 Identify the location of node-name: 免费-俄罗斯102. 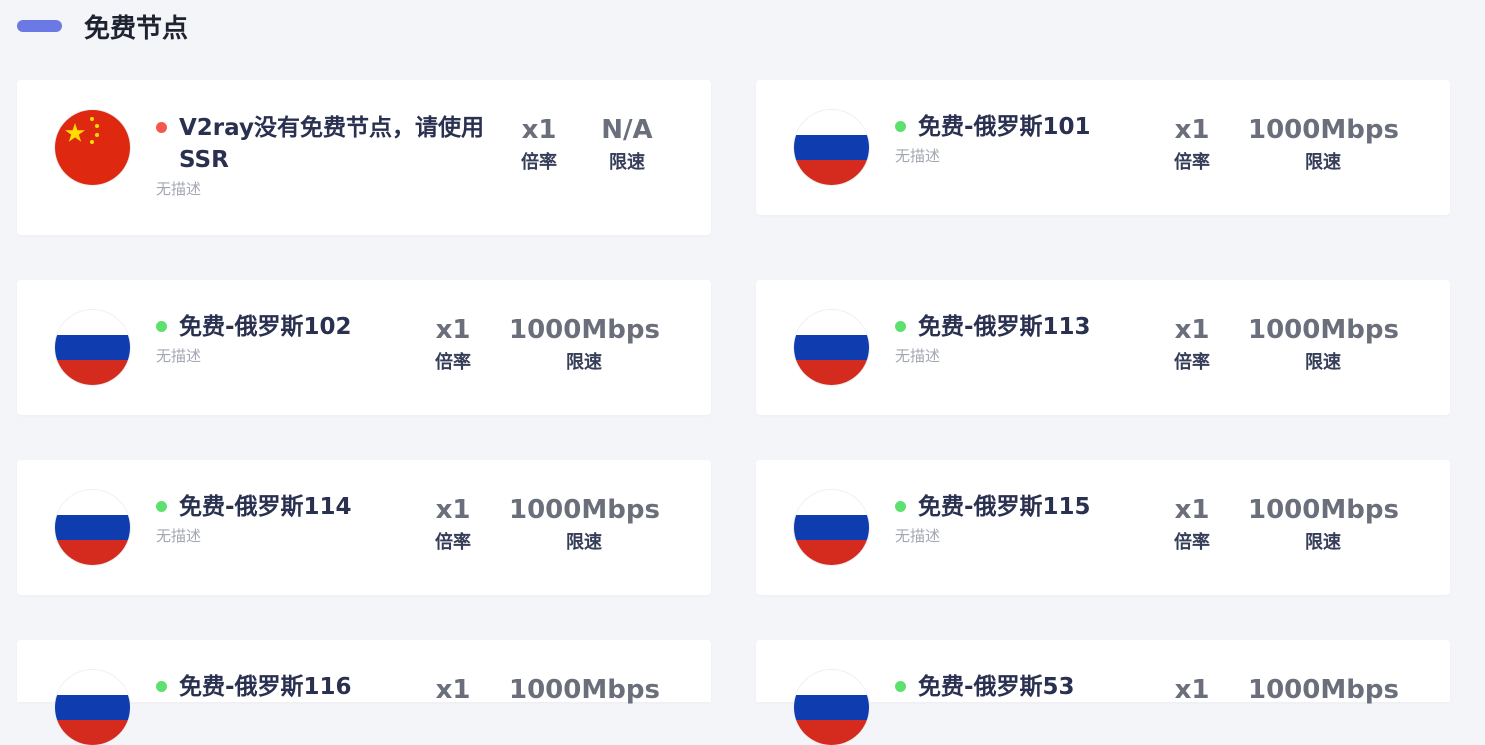
(265, 327).